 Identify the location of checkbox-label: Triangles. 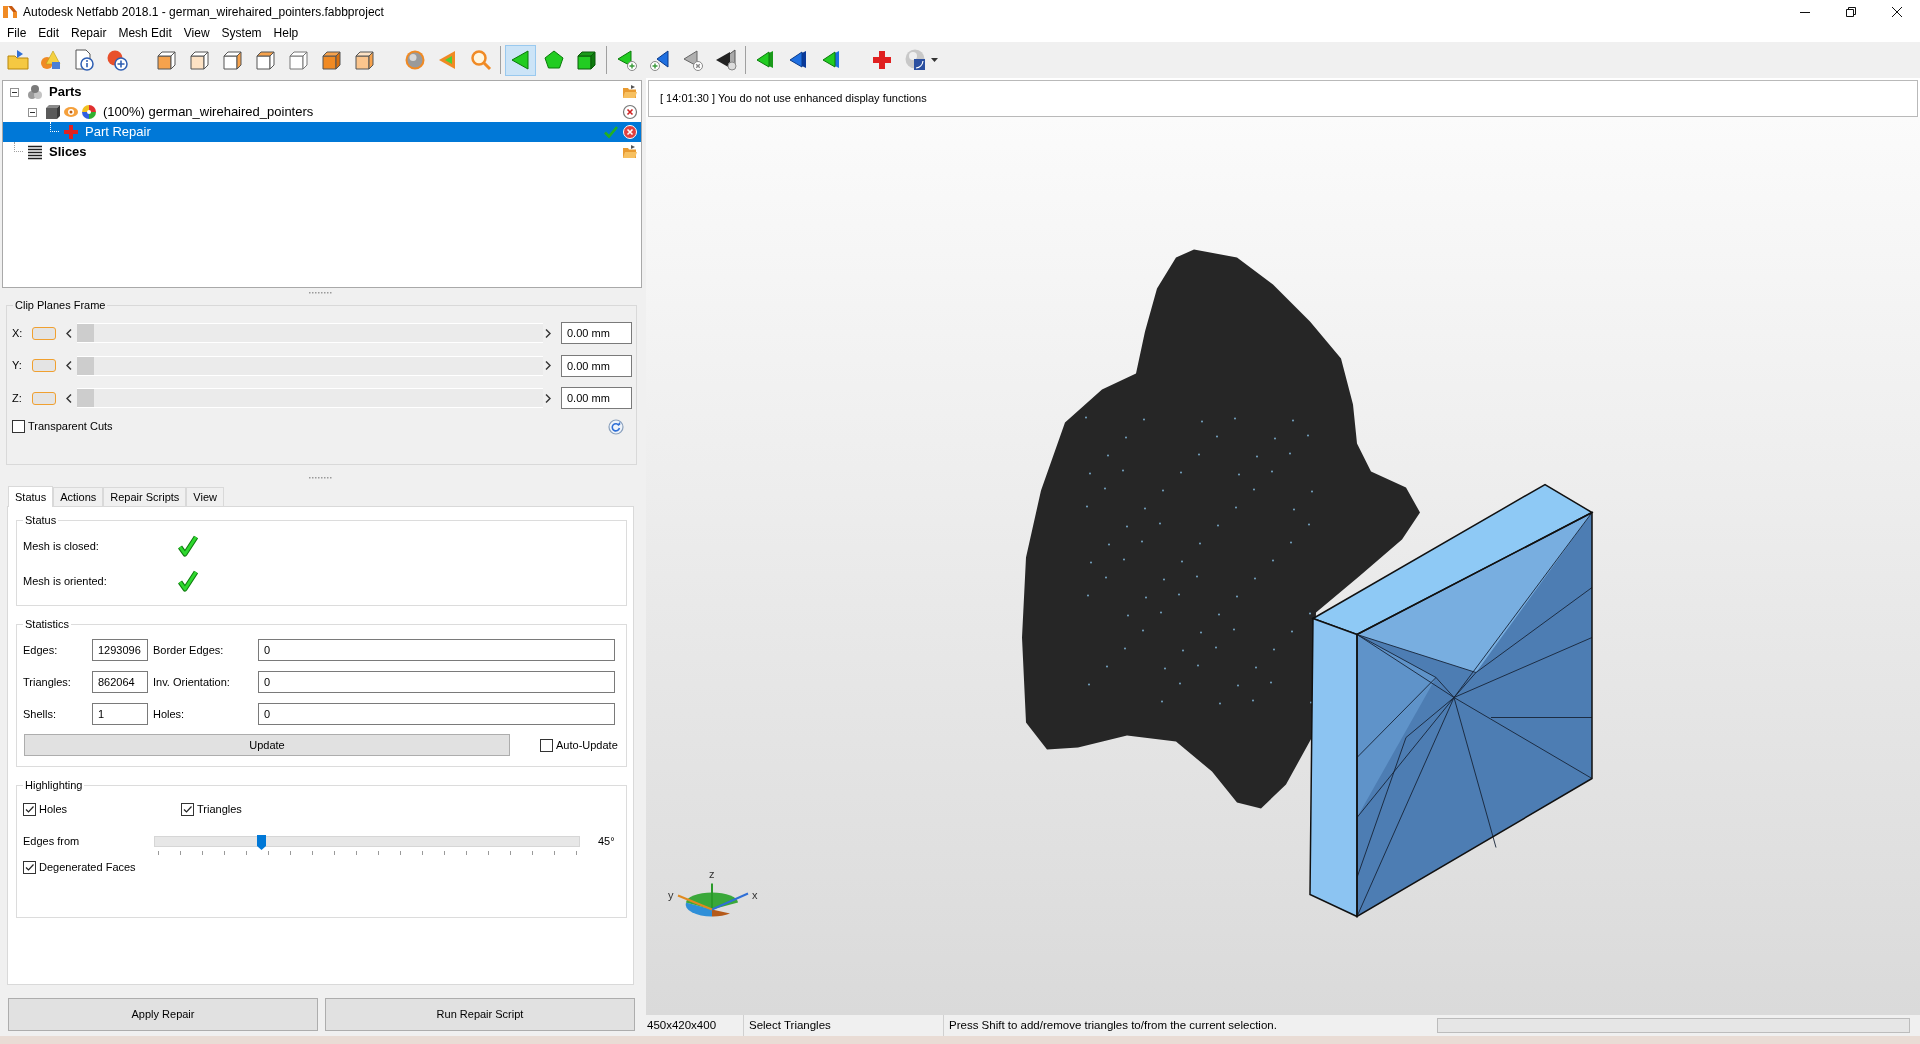
(219, 809).